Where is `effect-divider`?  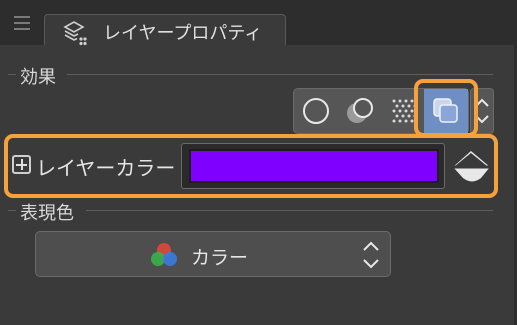
effect-divider is located at coordinates (280, 74).